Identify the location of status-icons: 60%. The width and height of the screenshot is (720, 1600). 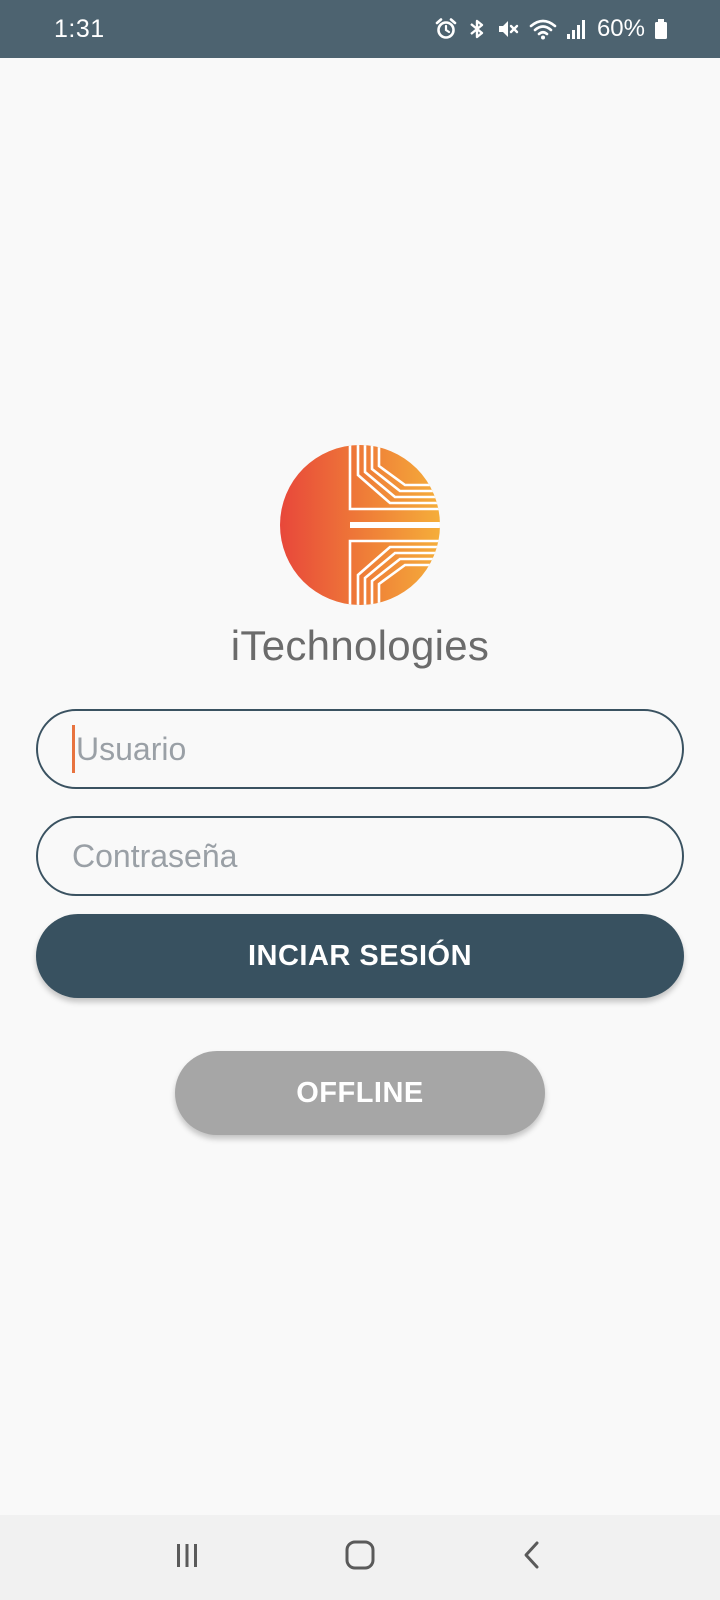
(551, 29).